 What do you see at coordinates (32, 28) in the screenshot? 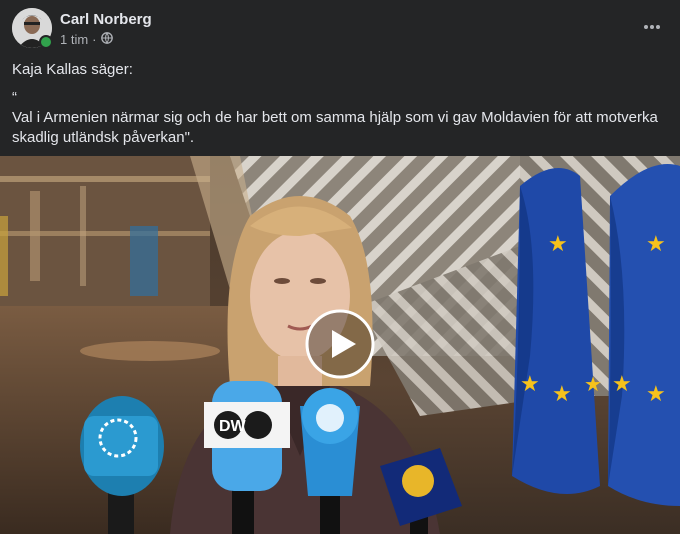
I see `avatar` at bounding box center [32, 28].